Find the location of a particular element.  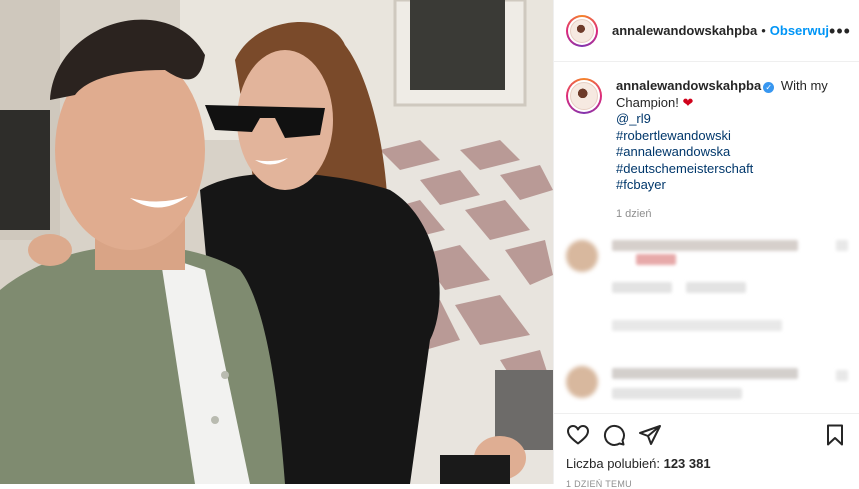

likes-count: Liczba polubień: 123 381 is located at coordinates (706, 463).